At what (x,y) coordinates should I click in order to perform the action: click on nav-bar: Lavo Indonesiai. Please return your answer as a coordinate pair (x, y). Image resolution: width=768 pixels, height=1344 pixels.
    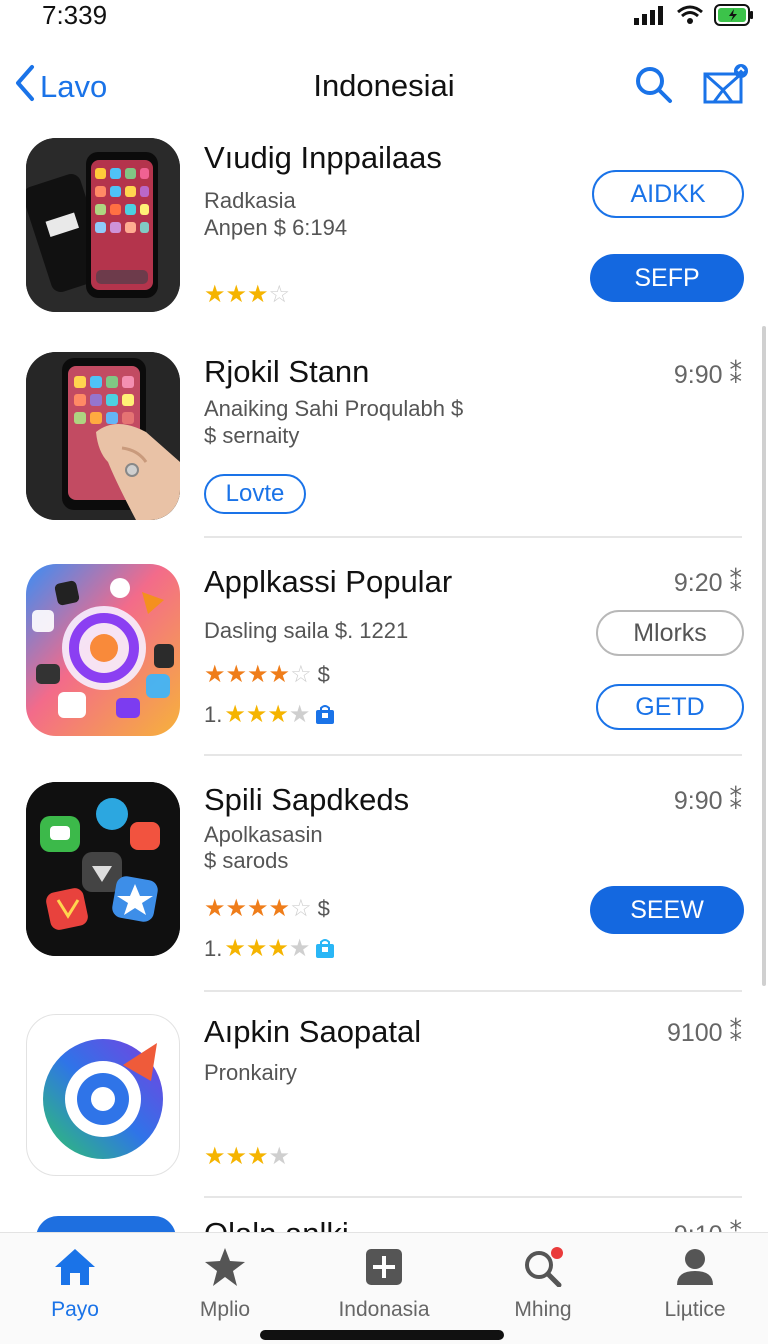
    Looking at the image, I should click on (384, 88).